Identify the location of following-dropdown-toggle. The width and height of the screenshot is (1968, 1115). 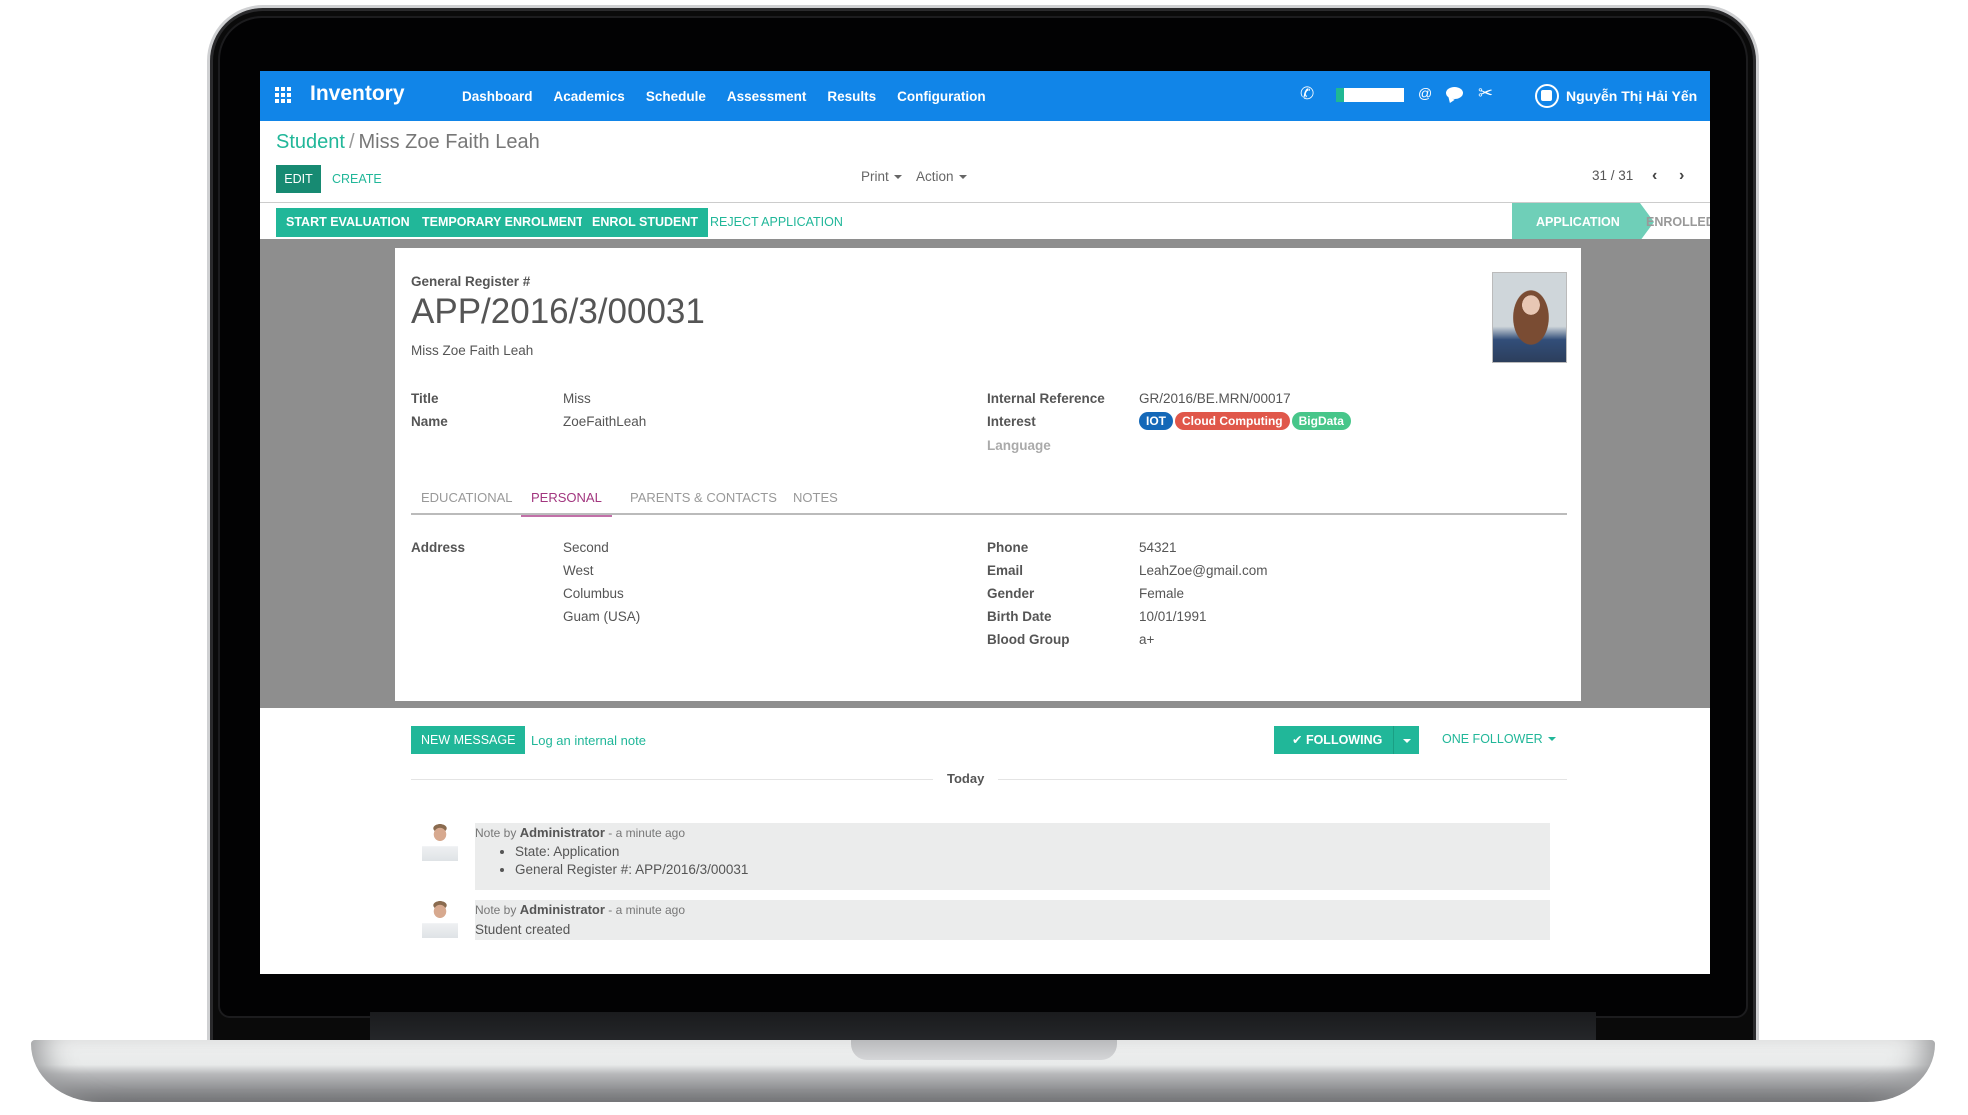
(1406, 740).